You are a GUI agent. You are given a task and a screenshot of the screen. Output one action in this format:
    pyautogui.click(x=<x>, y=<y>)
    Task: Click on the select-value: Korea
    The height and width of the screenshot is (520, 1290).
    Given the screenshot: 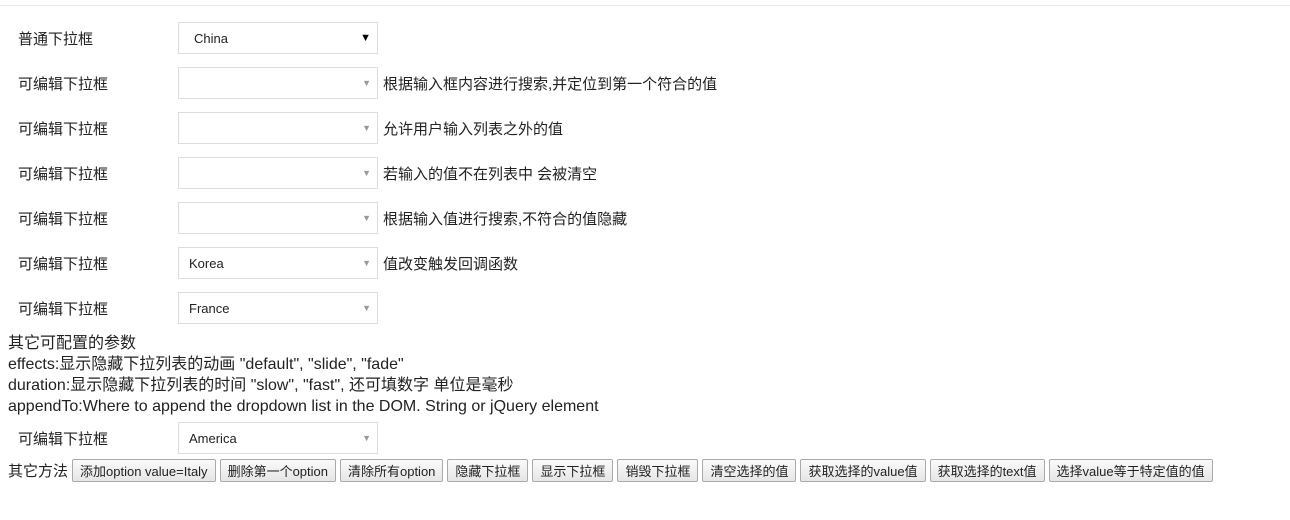 What is the action you would take?
    pyautogui.click(x=206, y=263)
    